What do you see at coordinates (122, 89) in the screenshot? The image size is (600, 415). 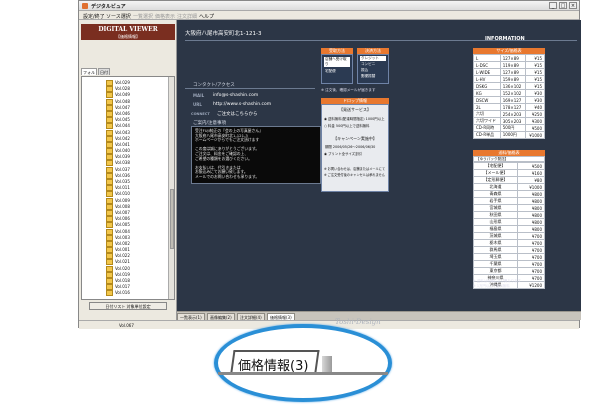 I see `folder-label: Vol.028` at bounding box center [122, 89].